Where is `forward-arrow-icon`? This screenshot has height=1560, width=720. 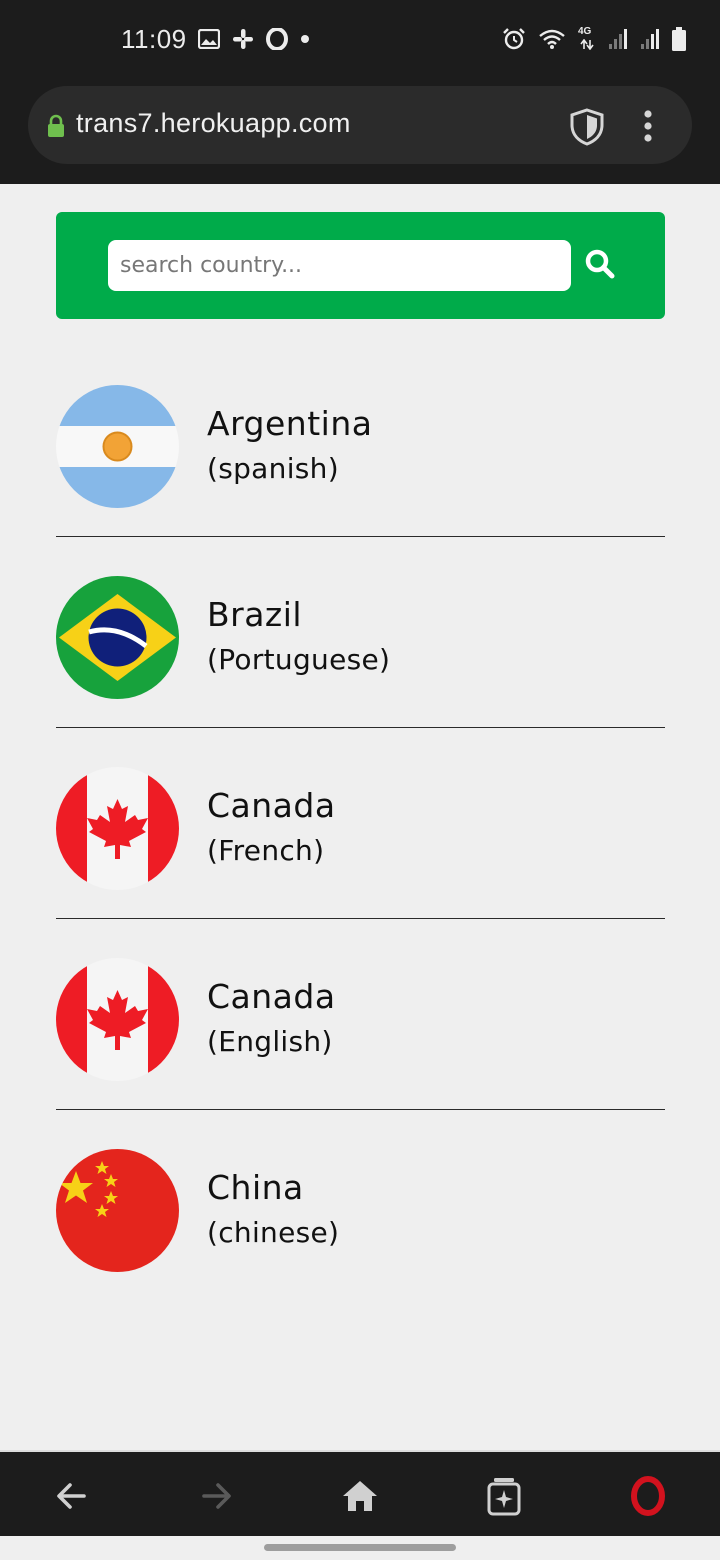 forward-arrow-icon is located at coordinates (216, 1496).